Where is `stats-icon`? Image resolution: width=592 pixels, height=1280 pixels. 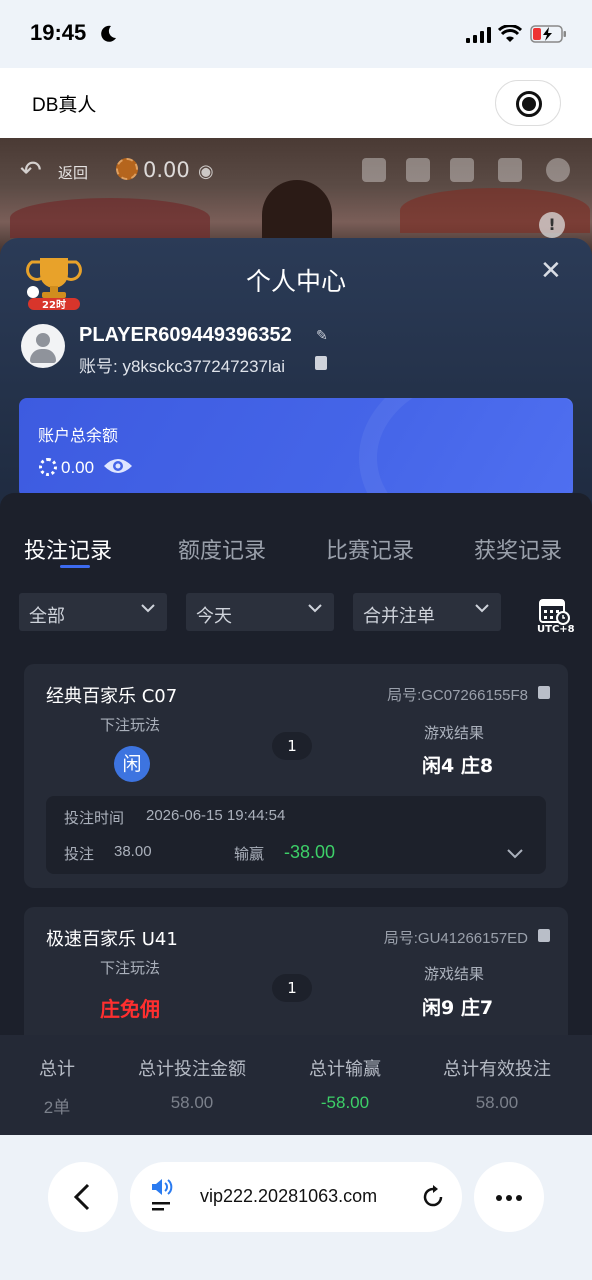
stats-icon is located at coordinates (418, 170).